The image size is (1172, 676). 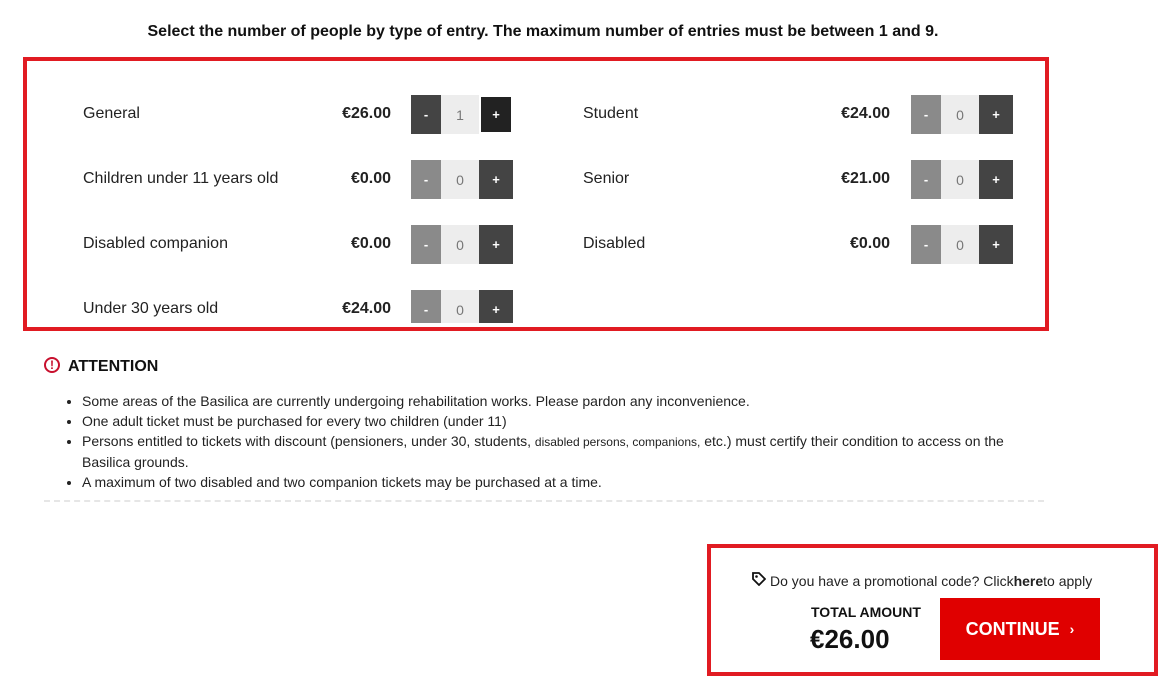 I want to click on attention-header: ! ATTENTION, so click(x=101, y=366).